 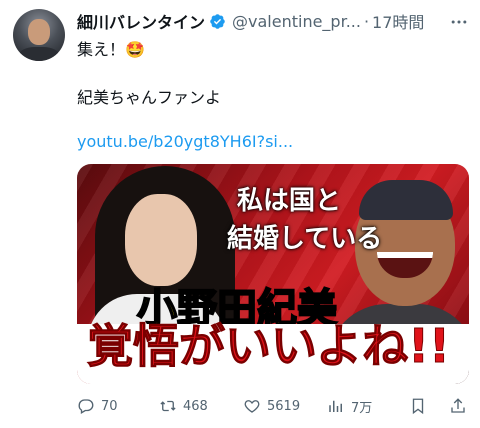 What do you see at coordinates (111, 49) in the screenshot?
I see `tweet-text-line1: 集え！🤩` at bounding box center [111, 49].